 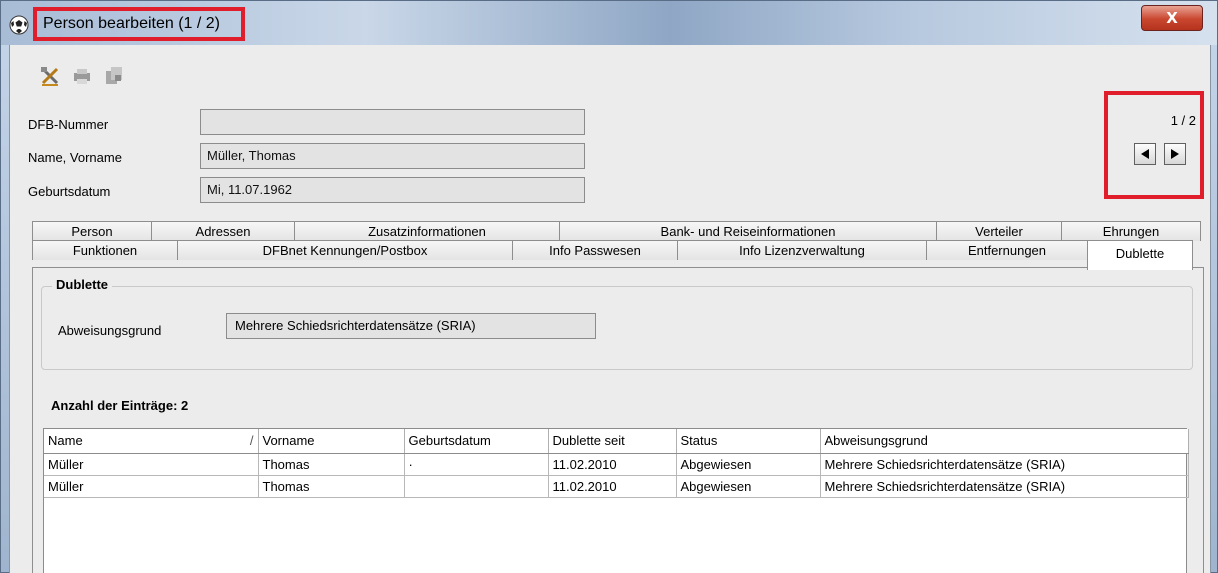 I want to click on birthdate-field: Mi, 11.07.1962, so click(x=392, y=190).